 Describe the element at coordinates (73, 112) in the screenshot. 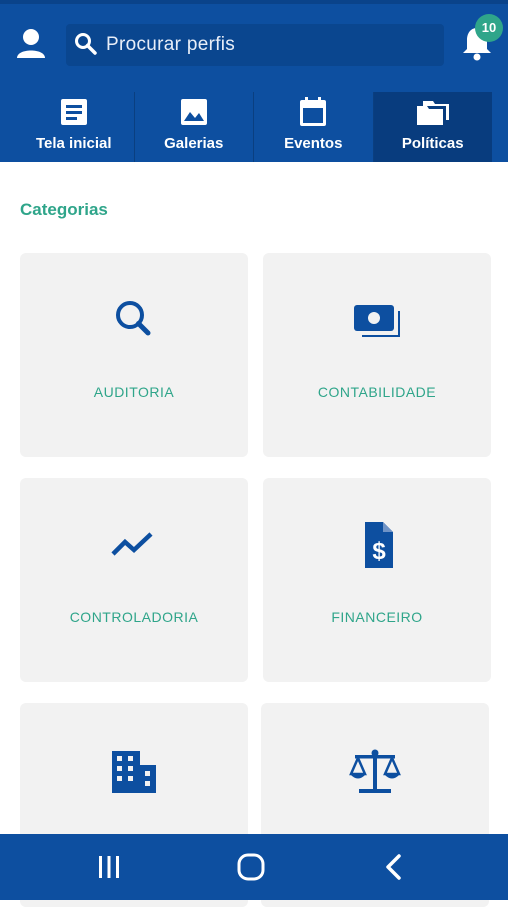

I see `article-icon` at that location.